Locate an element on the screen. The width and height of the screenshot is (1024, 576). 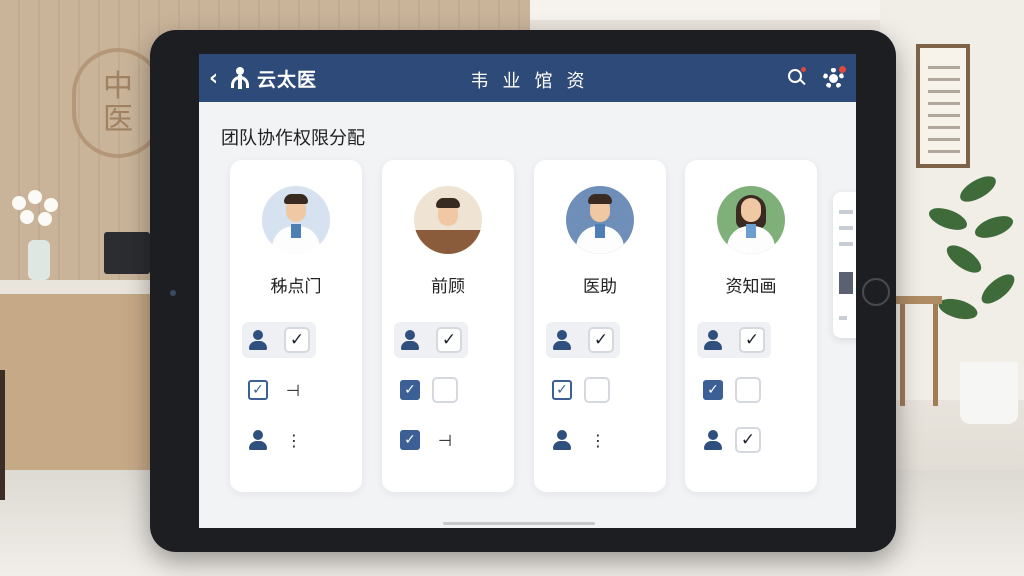
side-table is located at coordinates (919, 351).